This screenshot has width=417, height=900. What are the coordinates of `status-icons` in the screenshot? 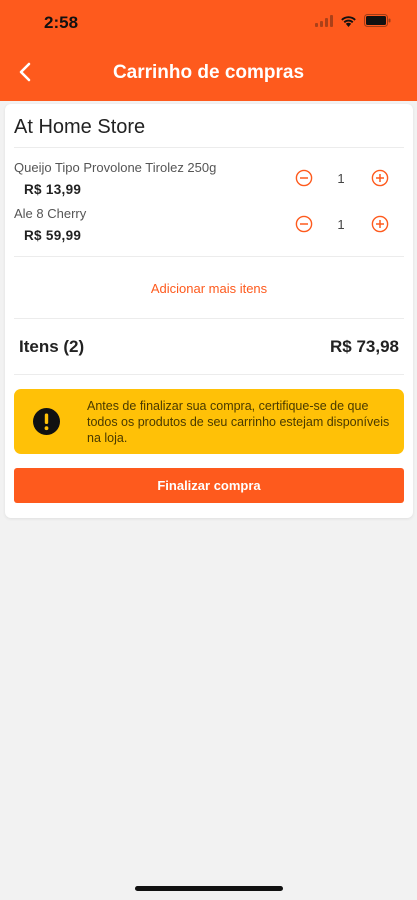 It's located at (353, 20).